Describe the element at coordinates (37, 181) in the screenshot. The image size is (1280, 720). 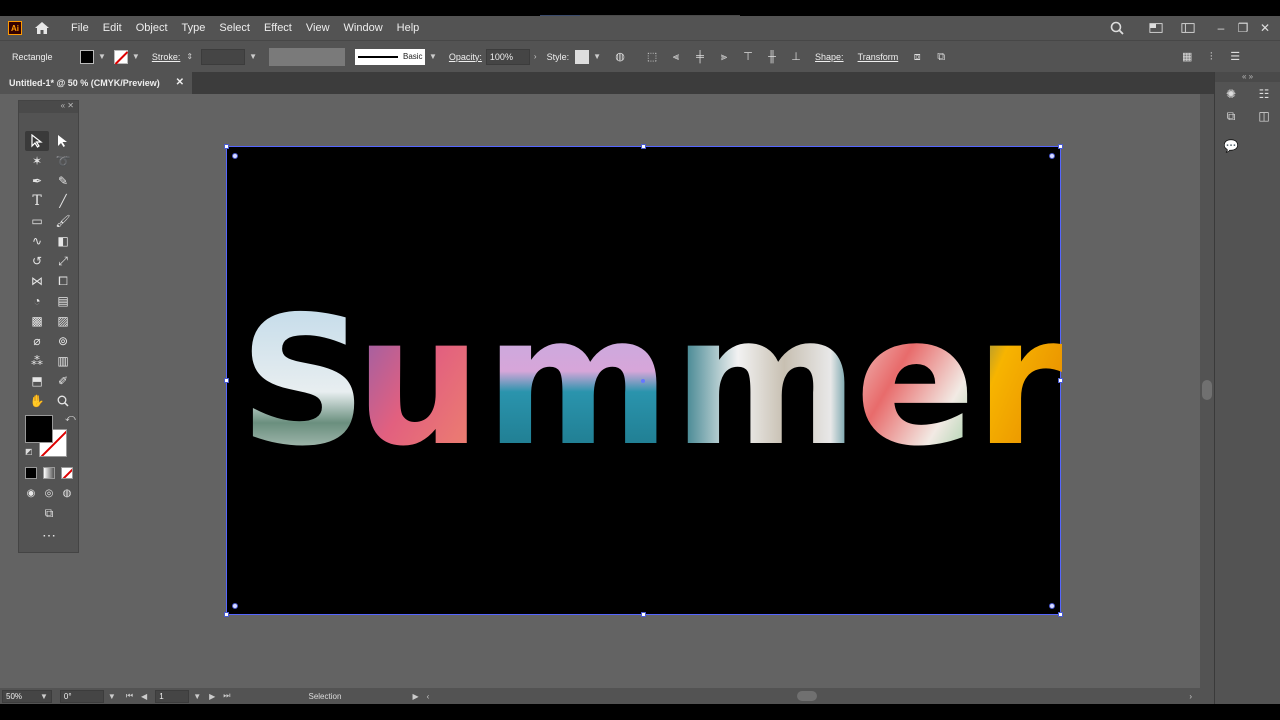
I see `pen-tool-icon: ✒` at that location.